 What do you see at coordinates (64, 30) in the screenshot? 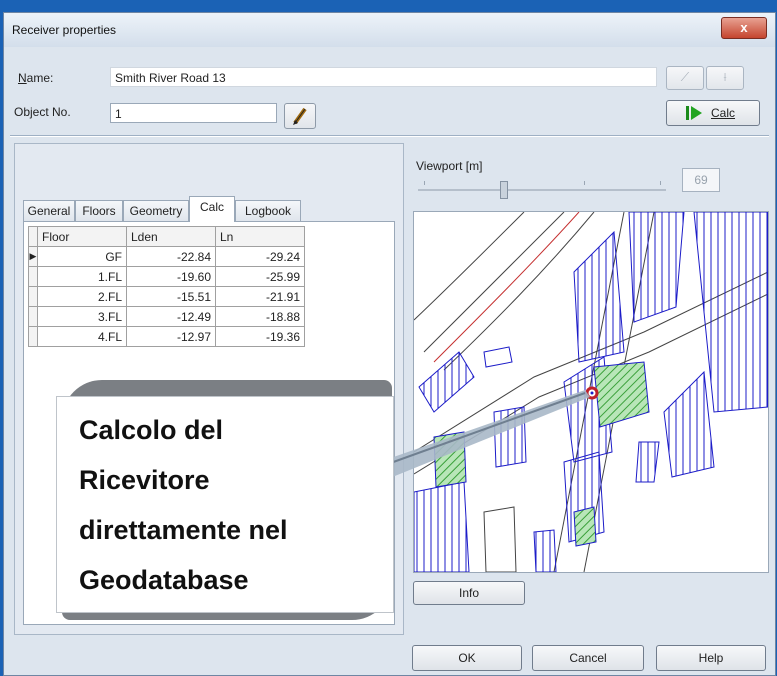
I see `window-title: Receiver properties` at bounding box center [64, 30].